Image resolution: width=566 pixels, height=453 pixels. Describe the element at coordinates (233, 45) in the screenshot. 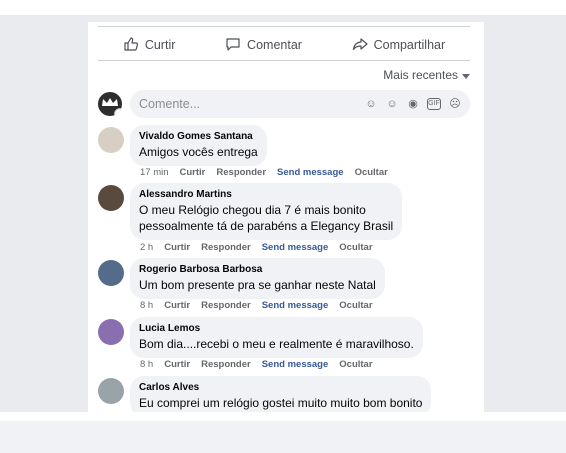

I see `speech-bubble-icon` at that location.